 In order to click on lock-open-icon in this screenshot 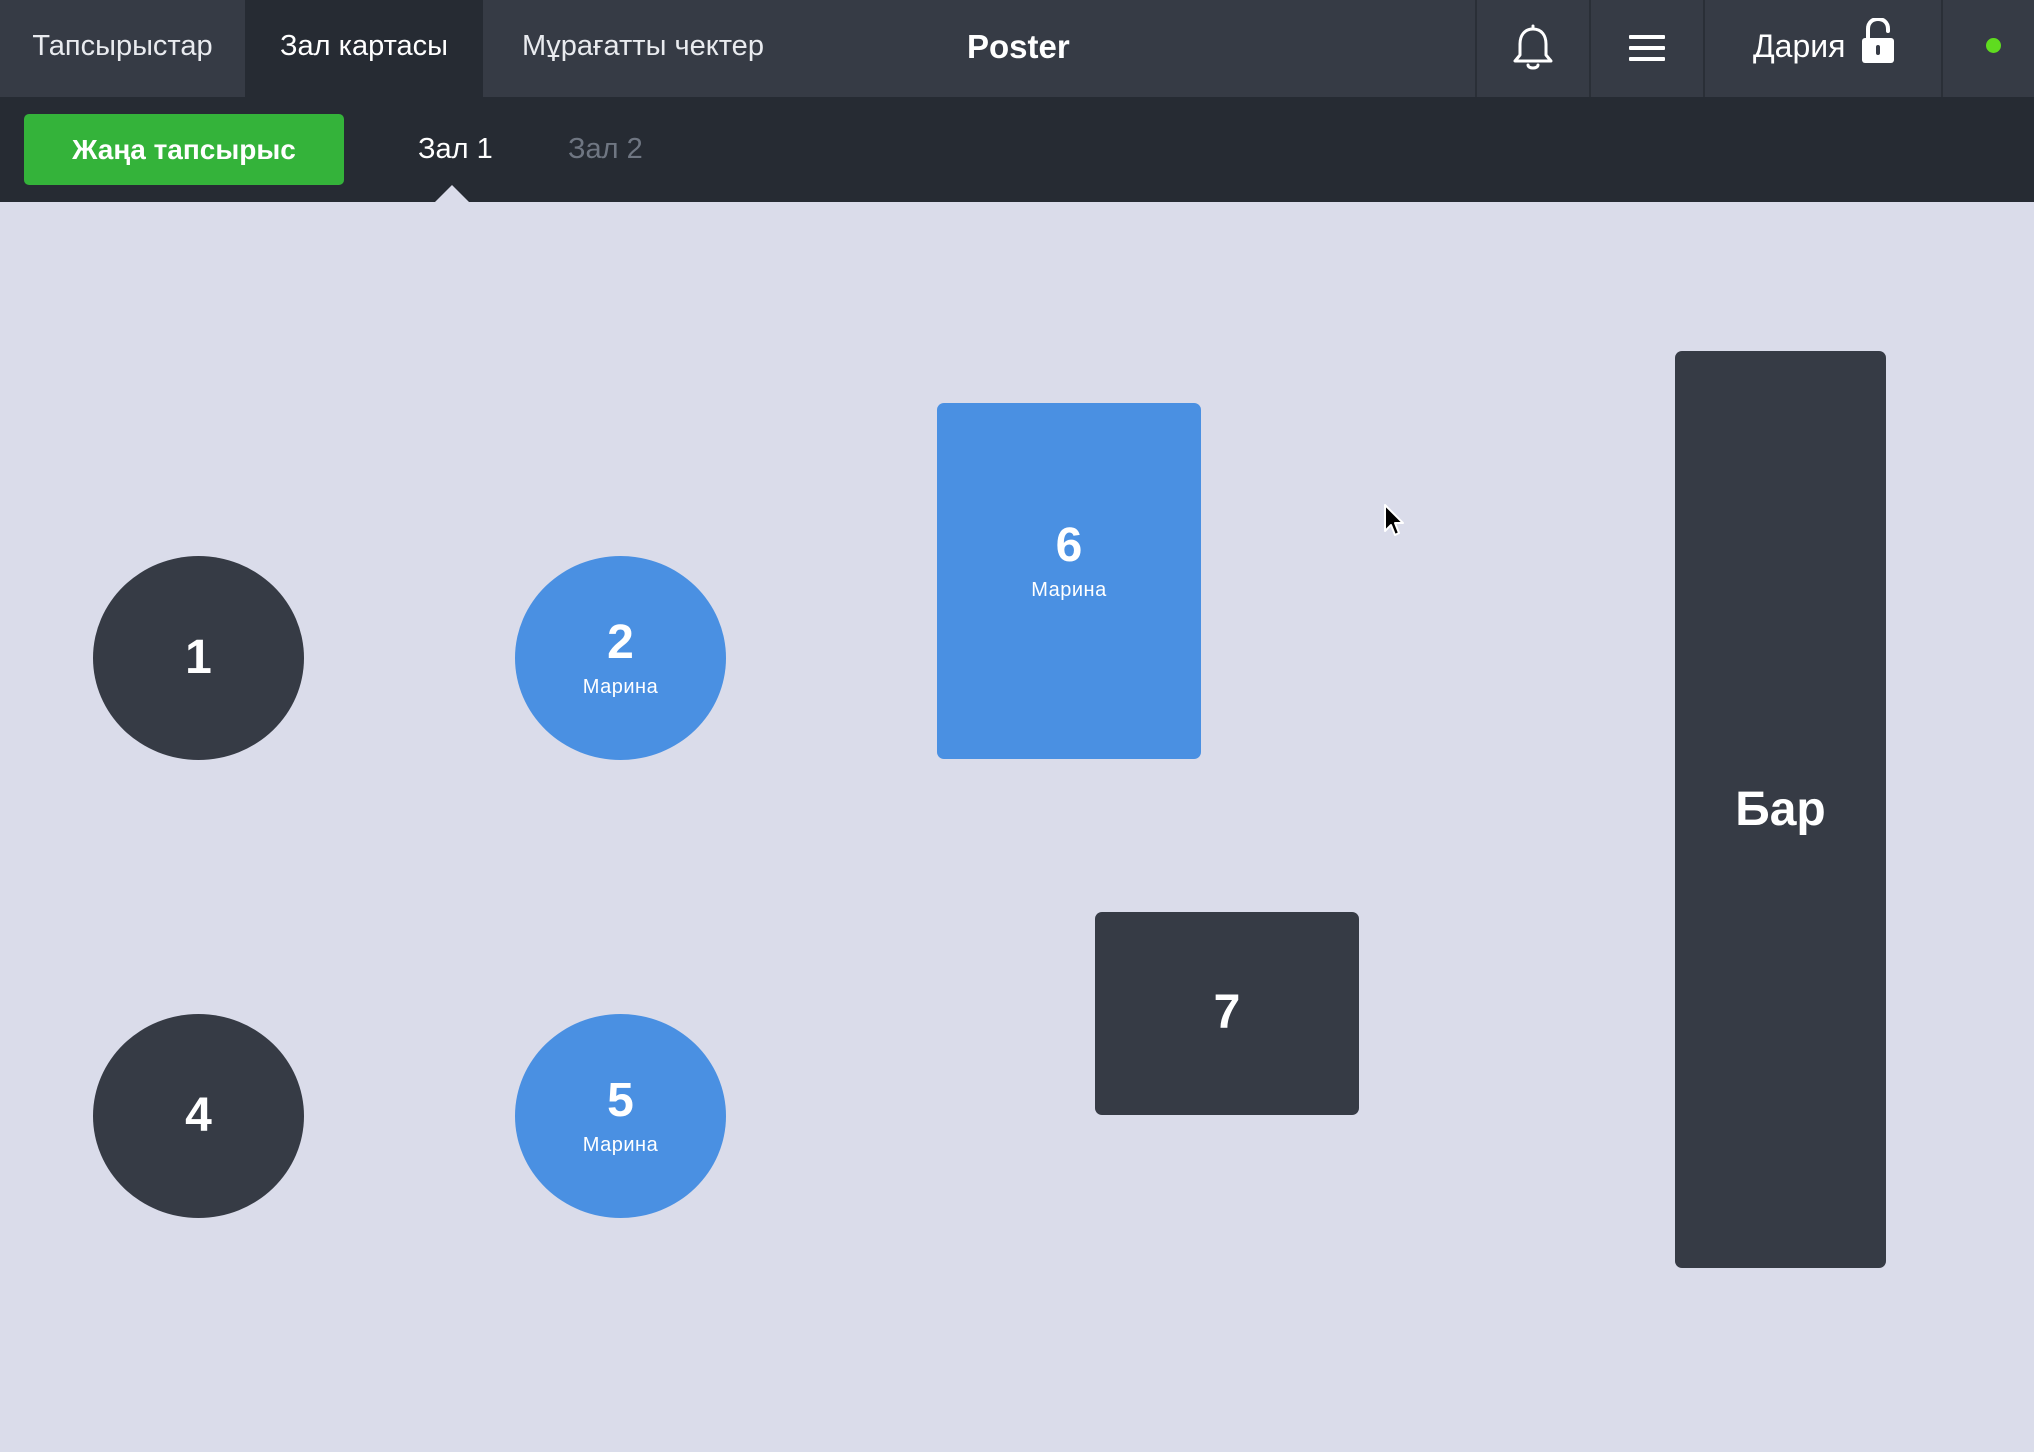, I will do `click(1878, 40)`.